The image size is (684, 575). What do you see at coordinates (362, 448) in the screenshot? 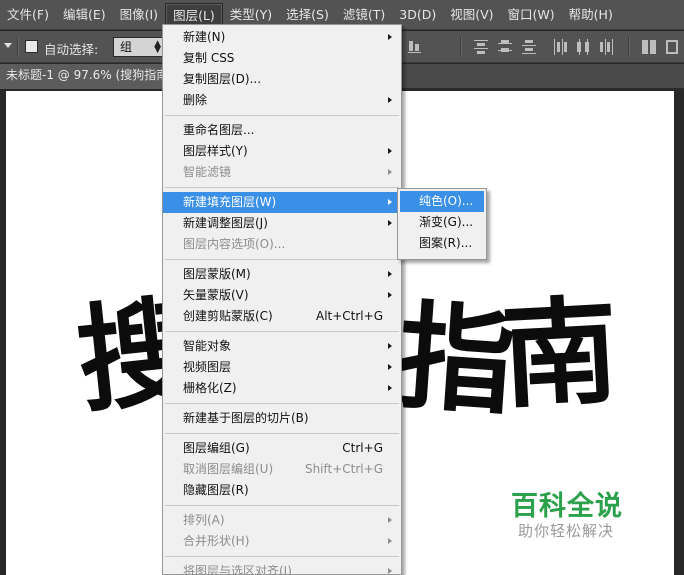
I see `layer-menu-item-shortcut: Ctrl+G` at bounding box center [362, 448].